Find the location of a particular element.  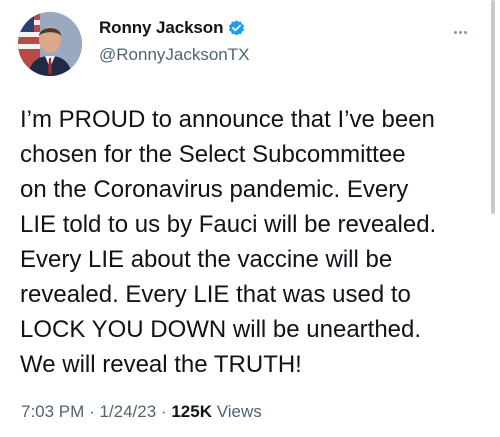

tweet-time: 7:03 PM is located at coordinates (52, 411).